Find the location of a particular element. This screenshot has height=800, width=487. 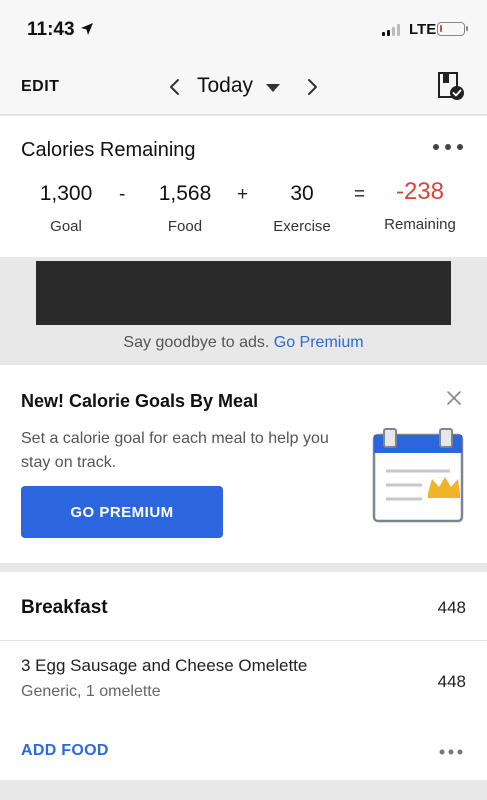

meal-header: Breakfast 448 is located at coordinates (243, 606).